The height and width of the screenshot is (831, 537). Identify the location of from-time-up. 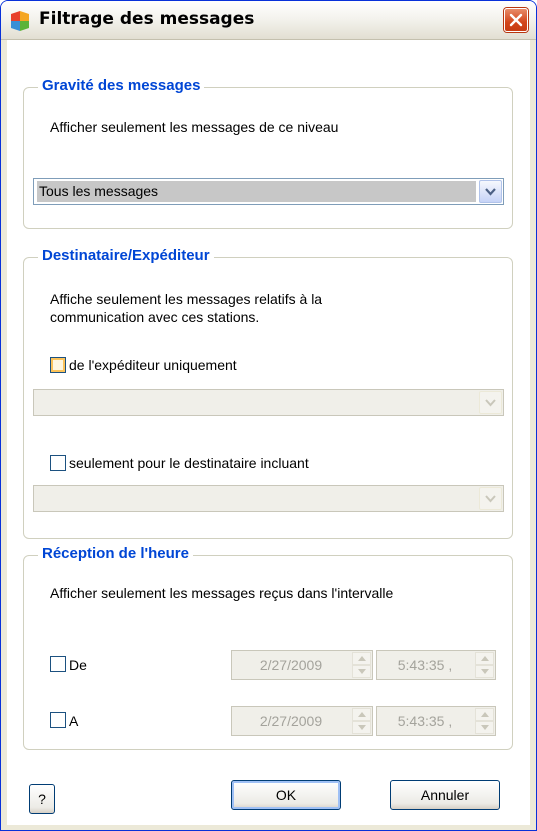
(484, 658).